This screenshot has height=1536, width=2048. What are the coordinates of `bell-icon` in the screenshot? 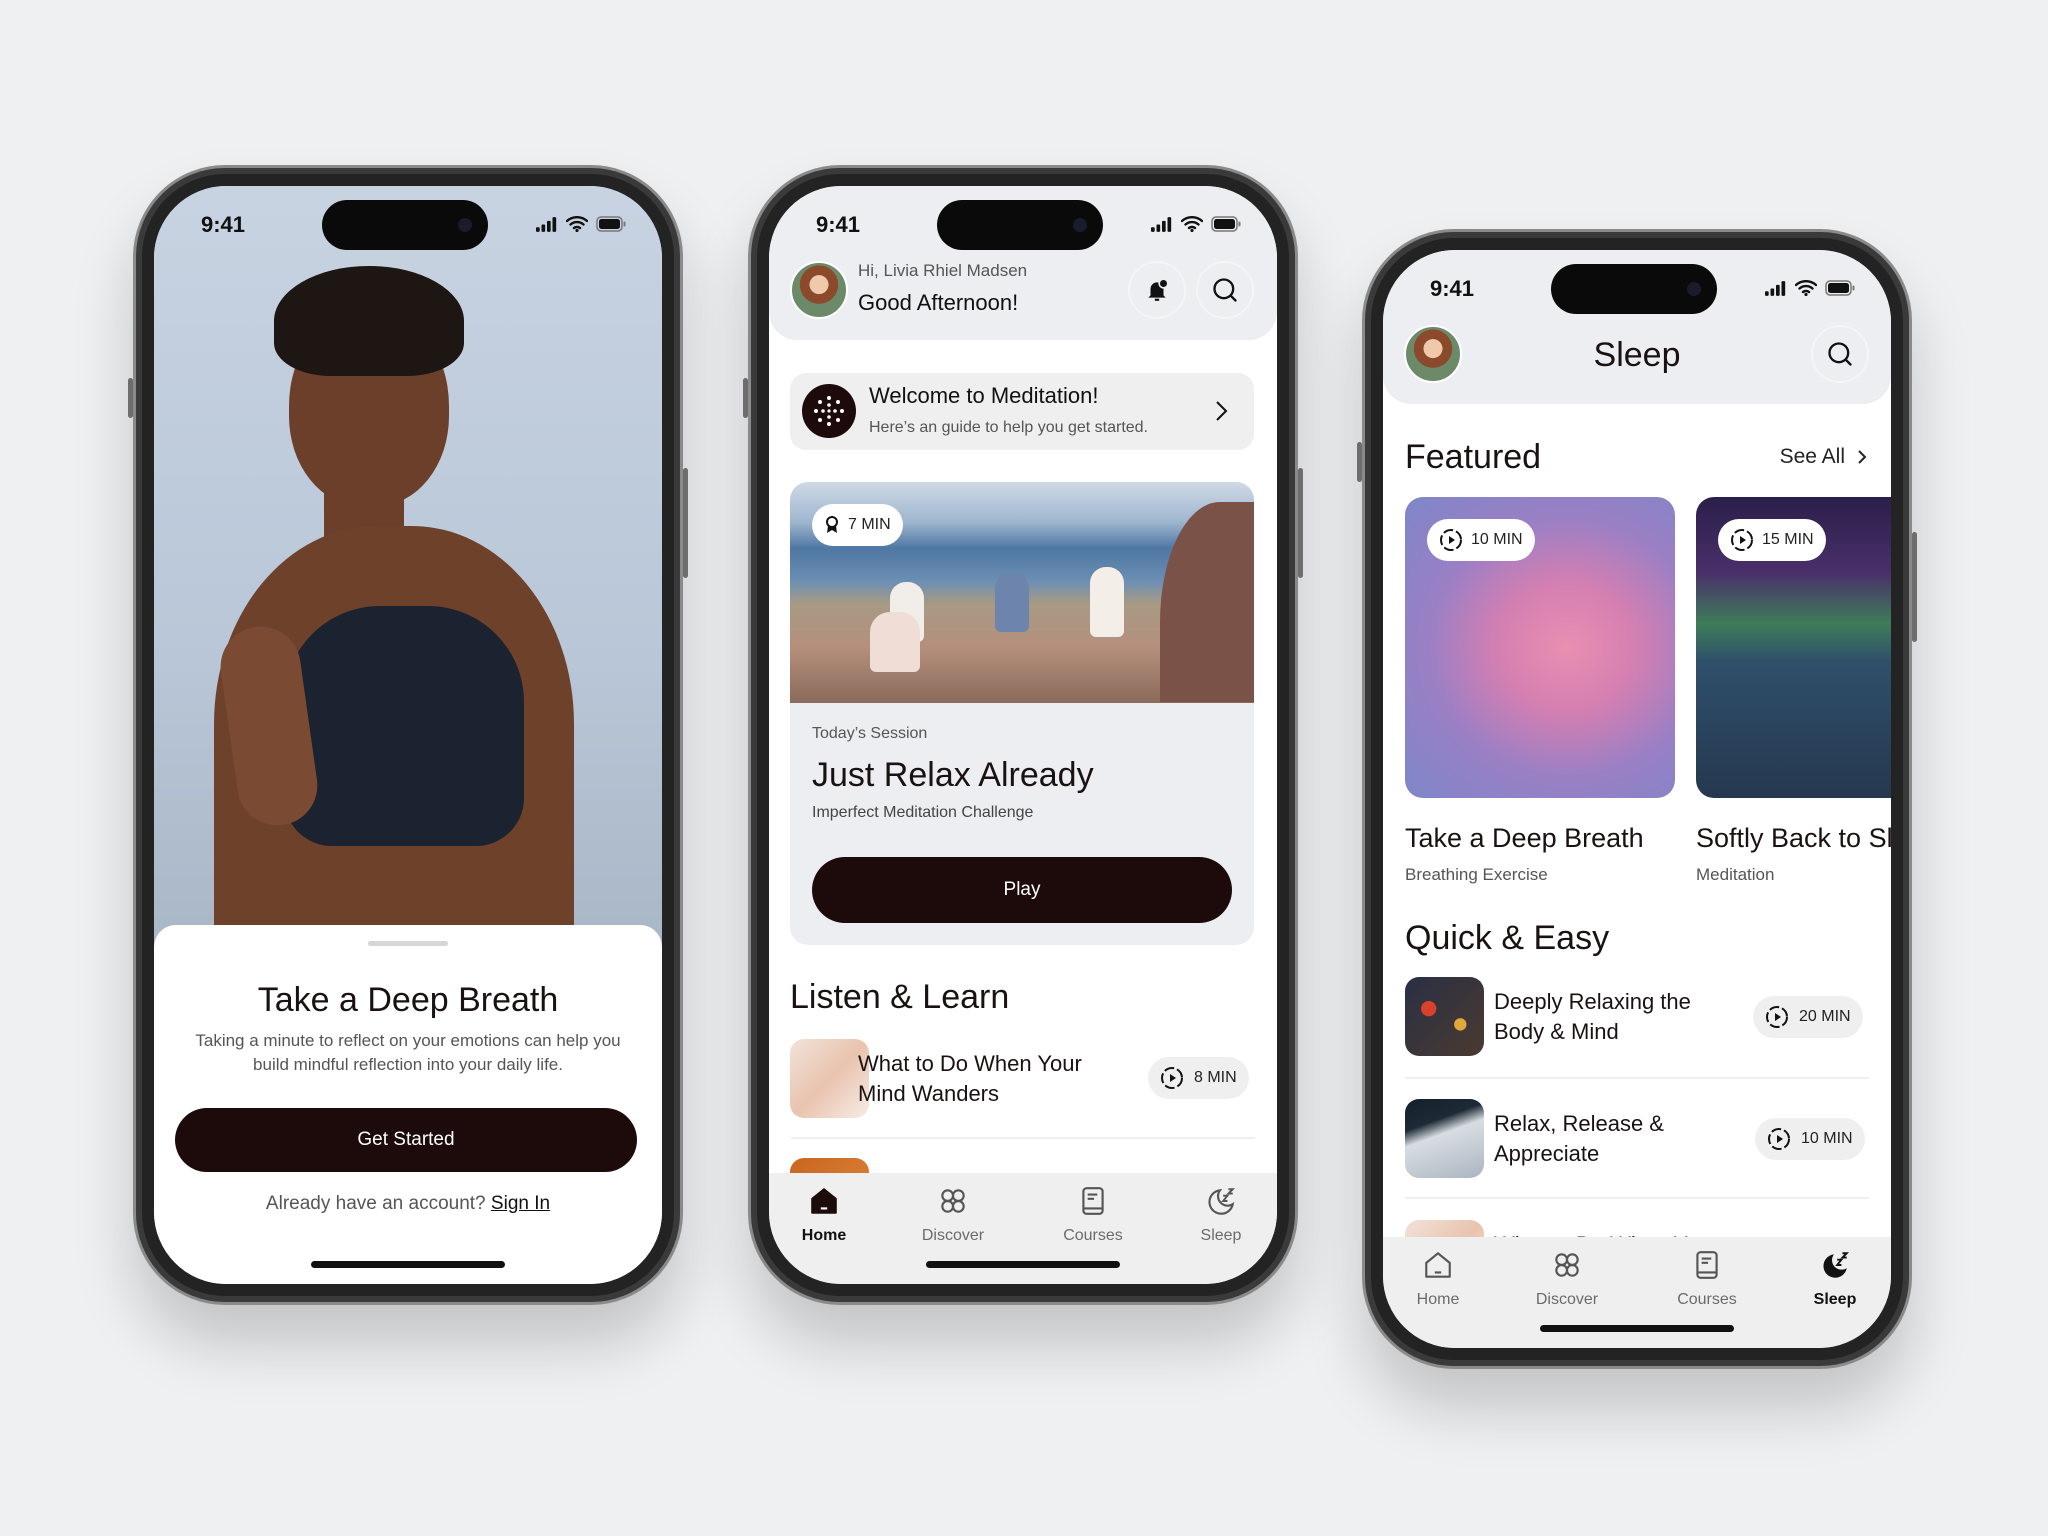 It's located at (1158, 289).